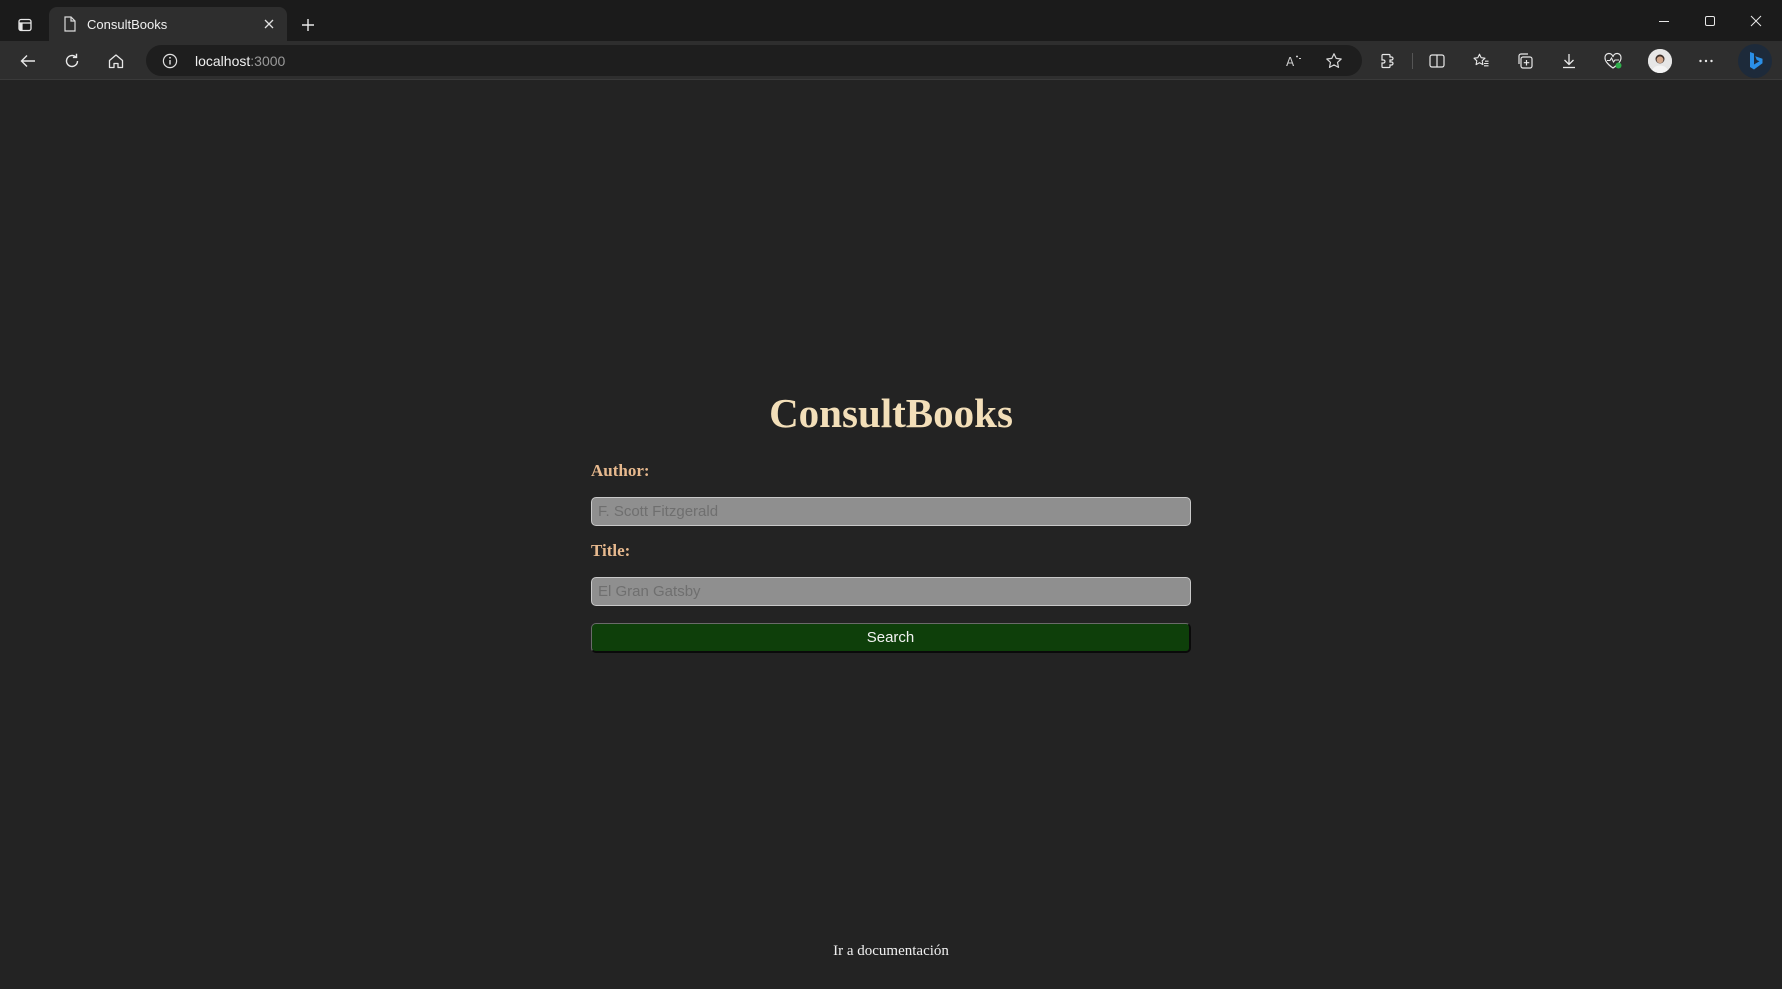 The width and height of the screenshot is (1782, 989). Describe the element at coordinates (72, 61) in the screenshot. I see `refresh-icon` at that location.